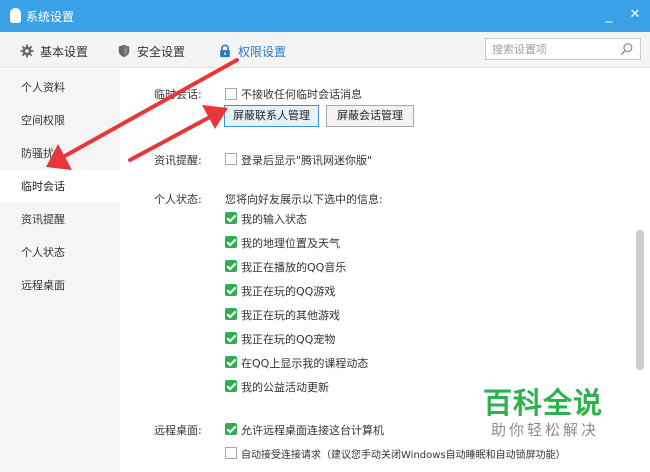 This screenshot has width=650, height=472. What do you see at coordinates (304, 199) in the screenshot?
I see `status-intro-text: 您将向好友展示以下选中的信息:` at bounding box center [304, 199].